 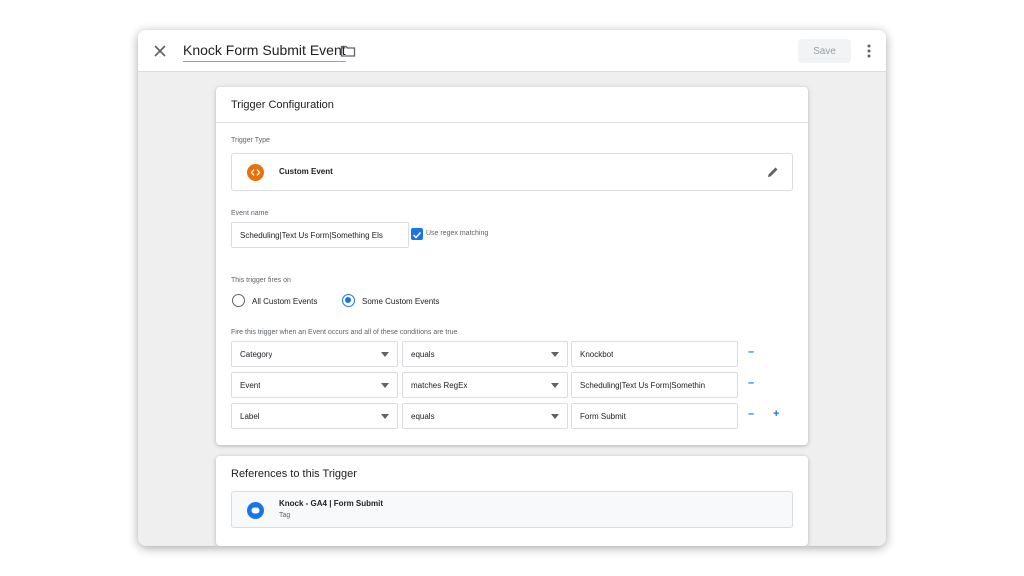 I want to click on condition-value-text: Scheduling|Text Us Form|Somethin, so click(x=643, y=385).